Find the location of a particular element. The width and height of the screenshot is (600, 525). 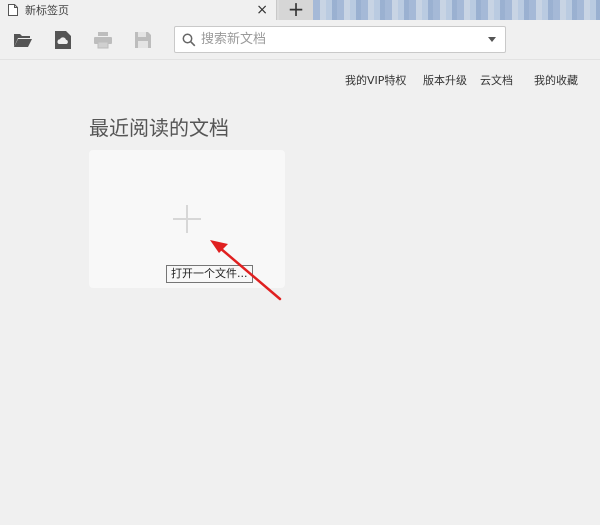

link-cloud-documents: 云文档 is located at coordinates (496, 80).